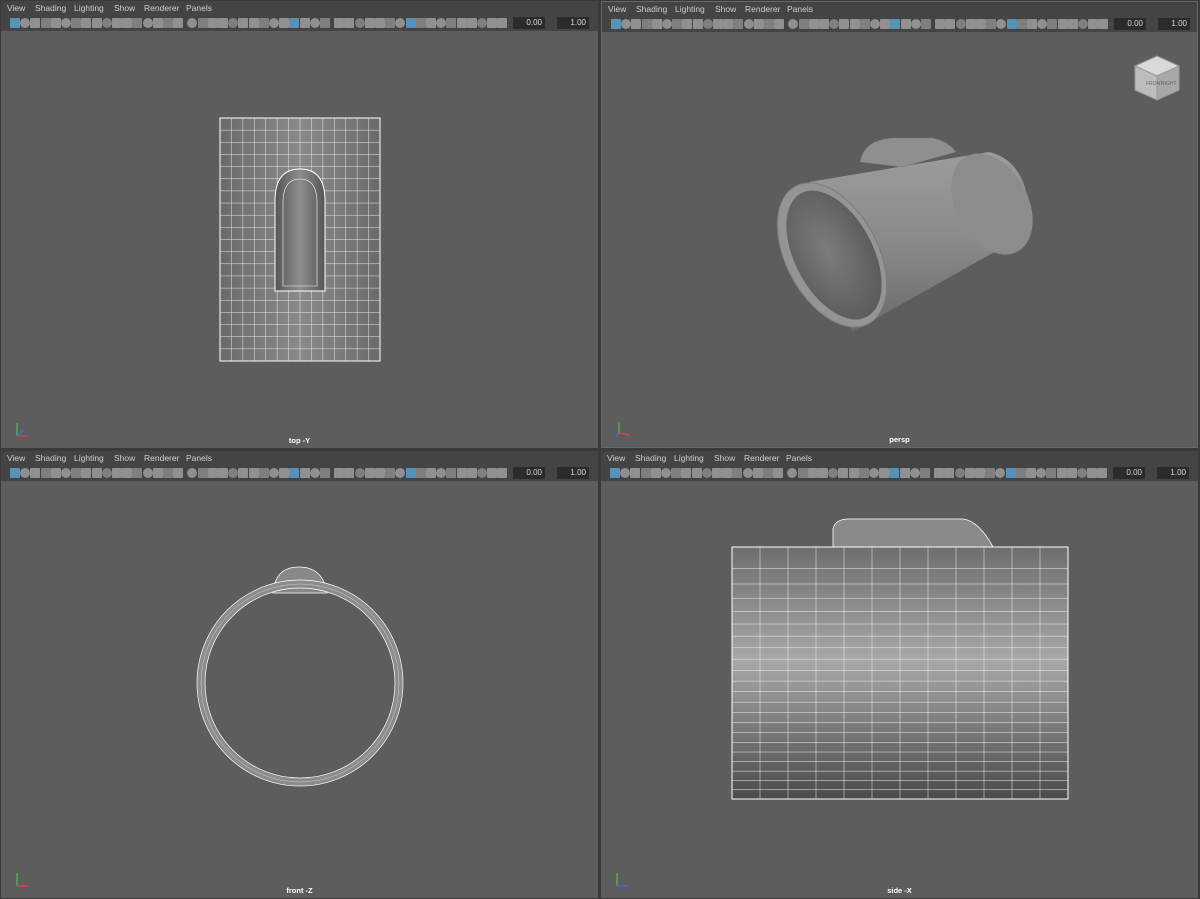 The height and width of the screenshot is (899, 1200). Describe the element at coordinates (529, 473) in the screenshot. I see `field-a: 0.00` at that location.